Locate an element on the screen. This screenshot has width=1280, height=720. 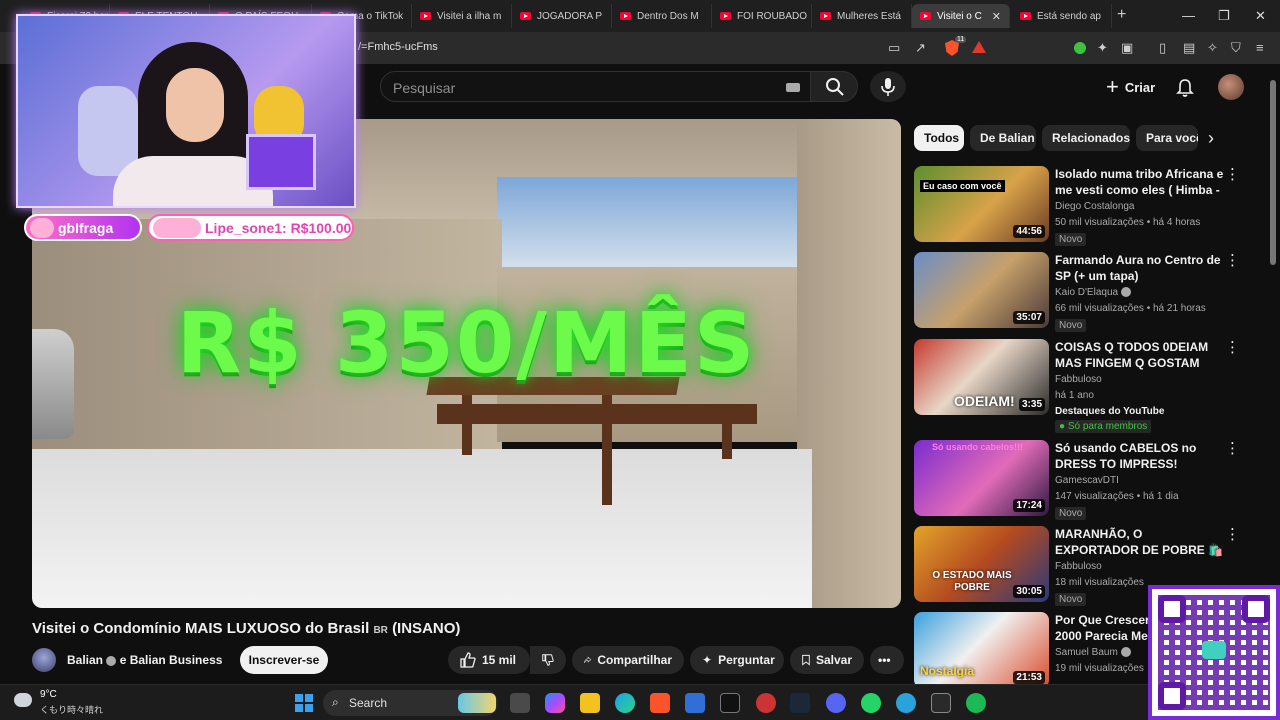
search-input: Pesquisar is located at coordinates (424, 88).